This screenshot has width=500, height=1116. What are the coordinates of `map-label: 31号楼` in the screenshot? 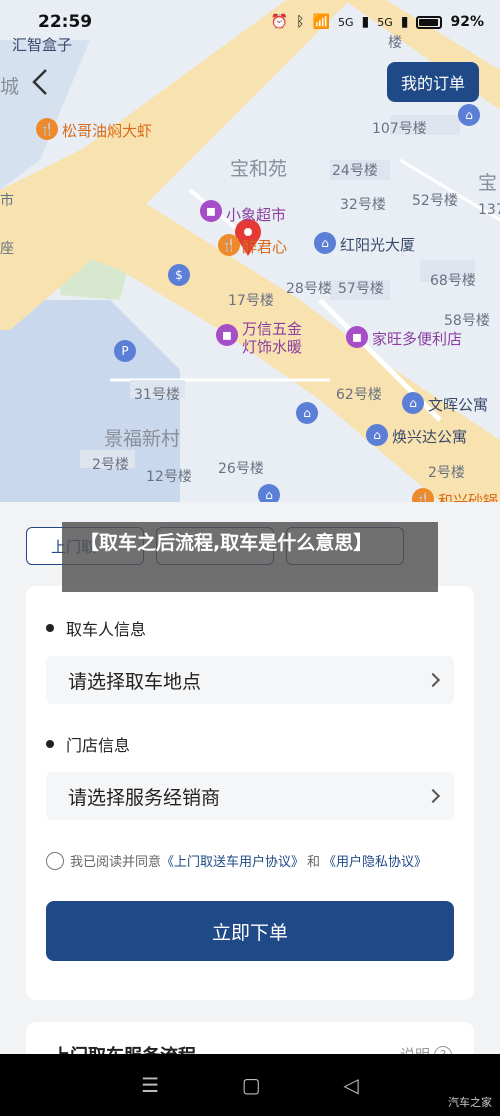 It's located at (157, 395).